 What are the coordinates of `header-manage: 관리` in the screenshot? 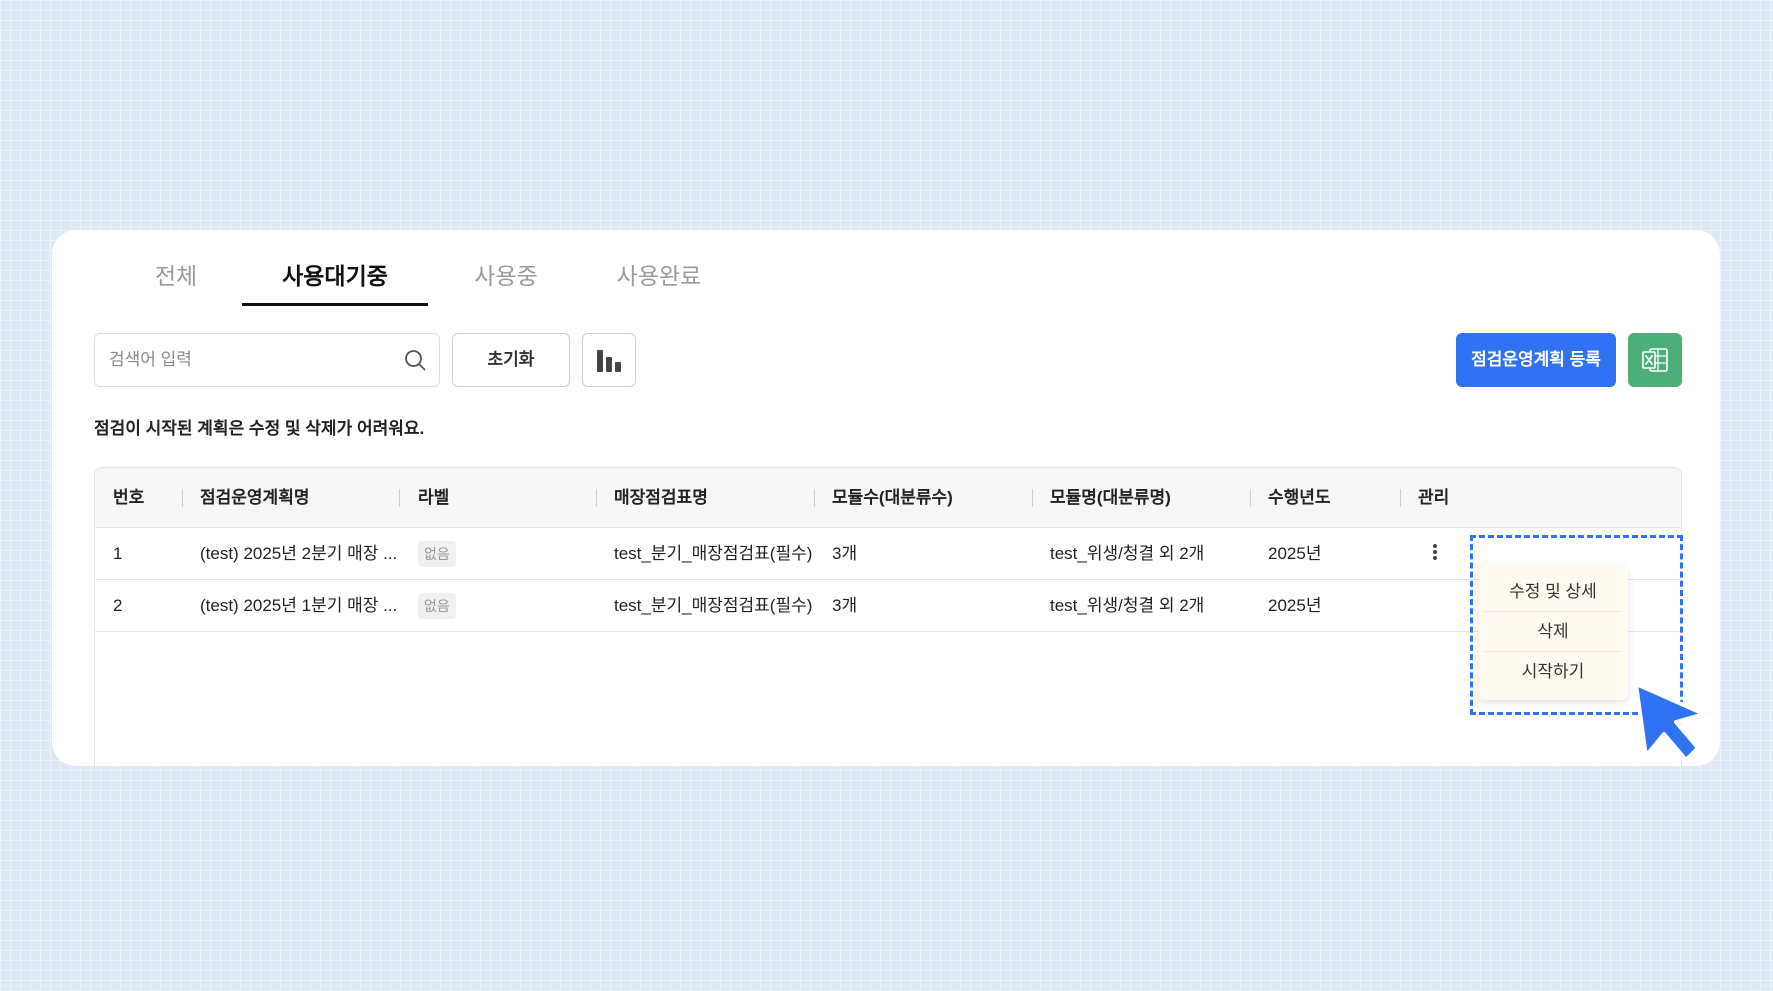 It's located at (1434, 497).